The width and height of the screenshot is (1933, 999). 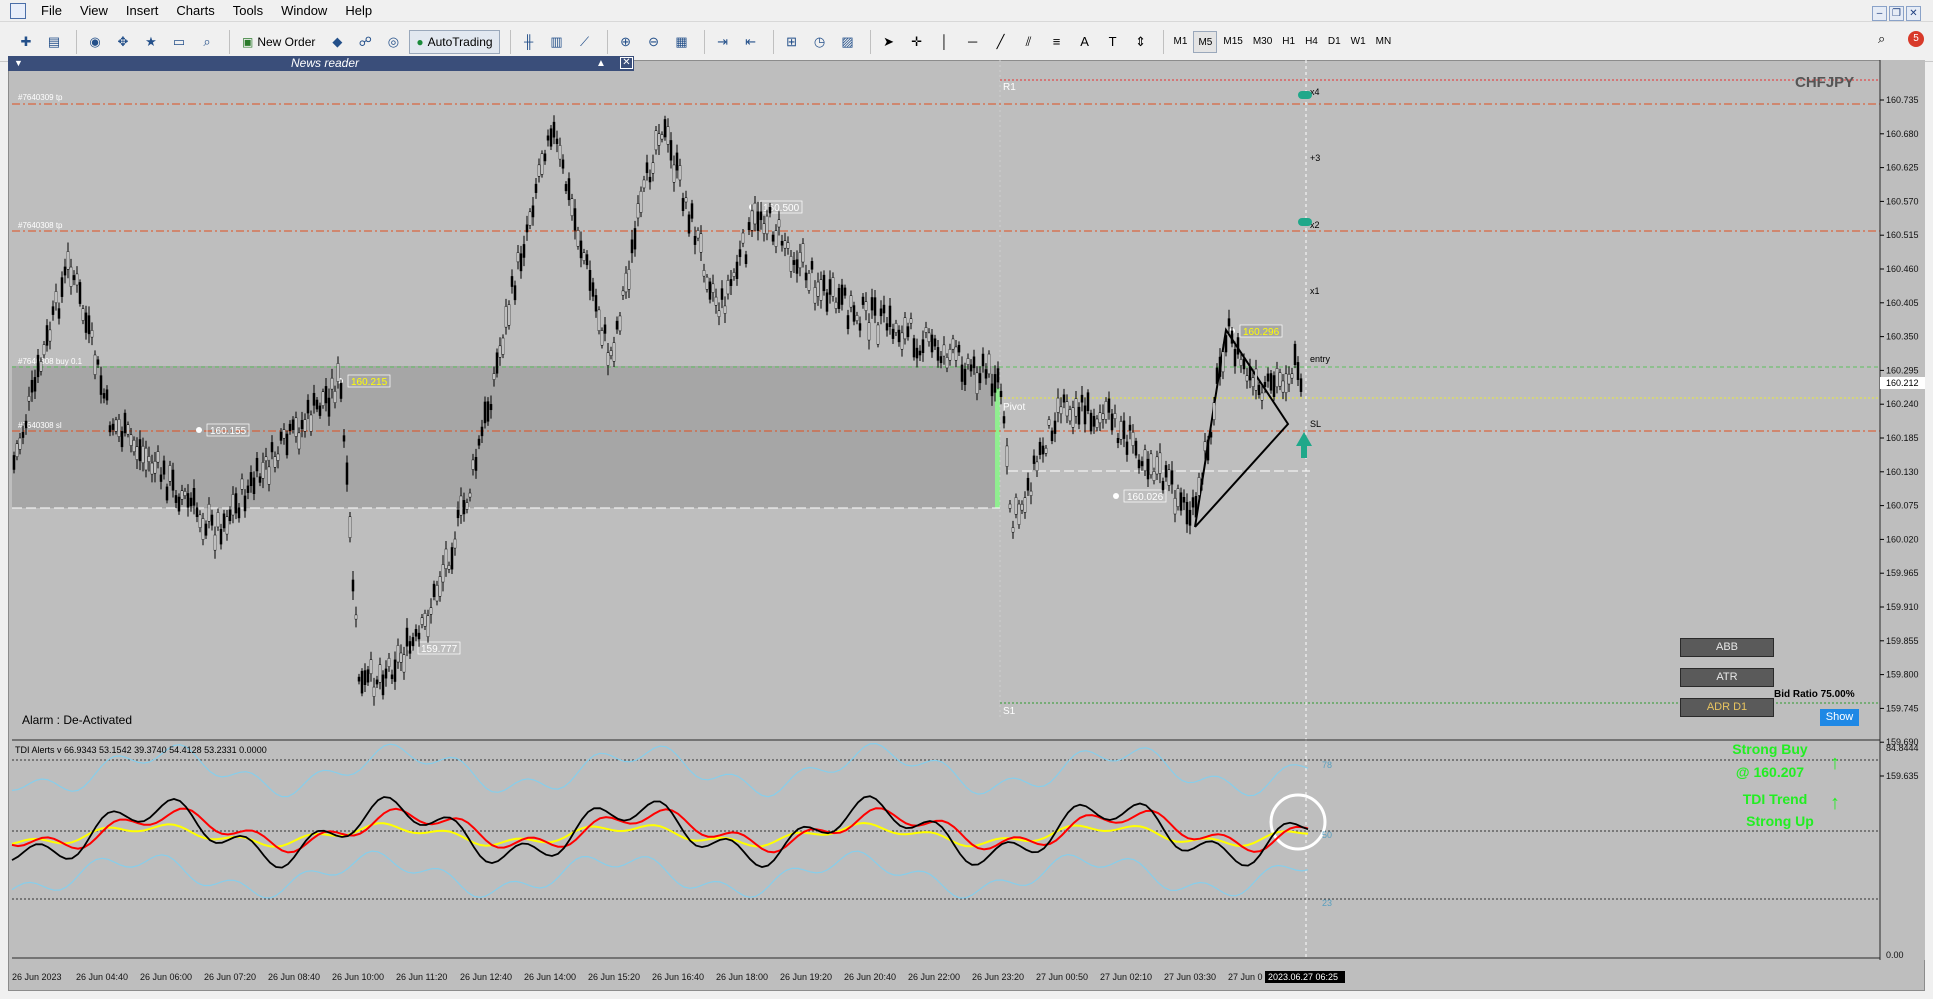 I want to click on collapse-arrow-icon: ▼, so click(x=18, y=63).